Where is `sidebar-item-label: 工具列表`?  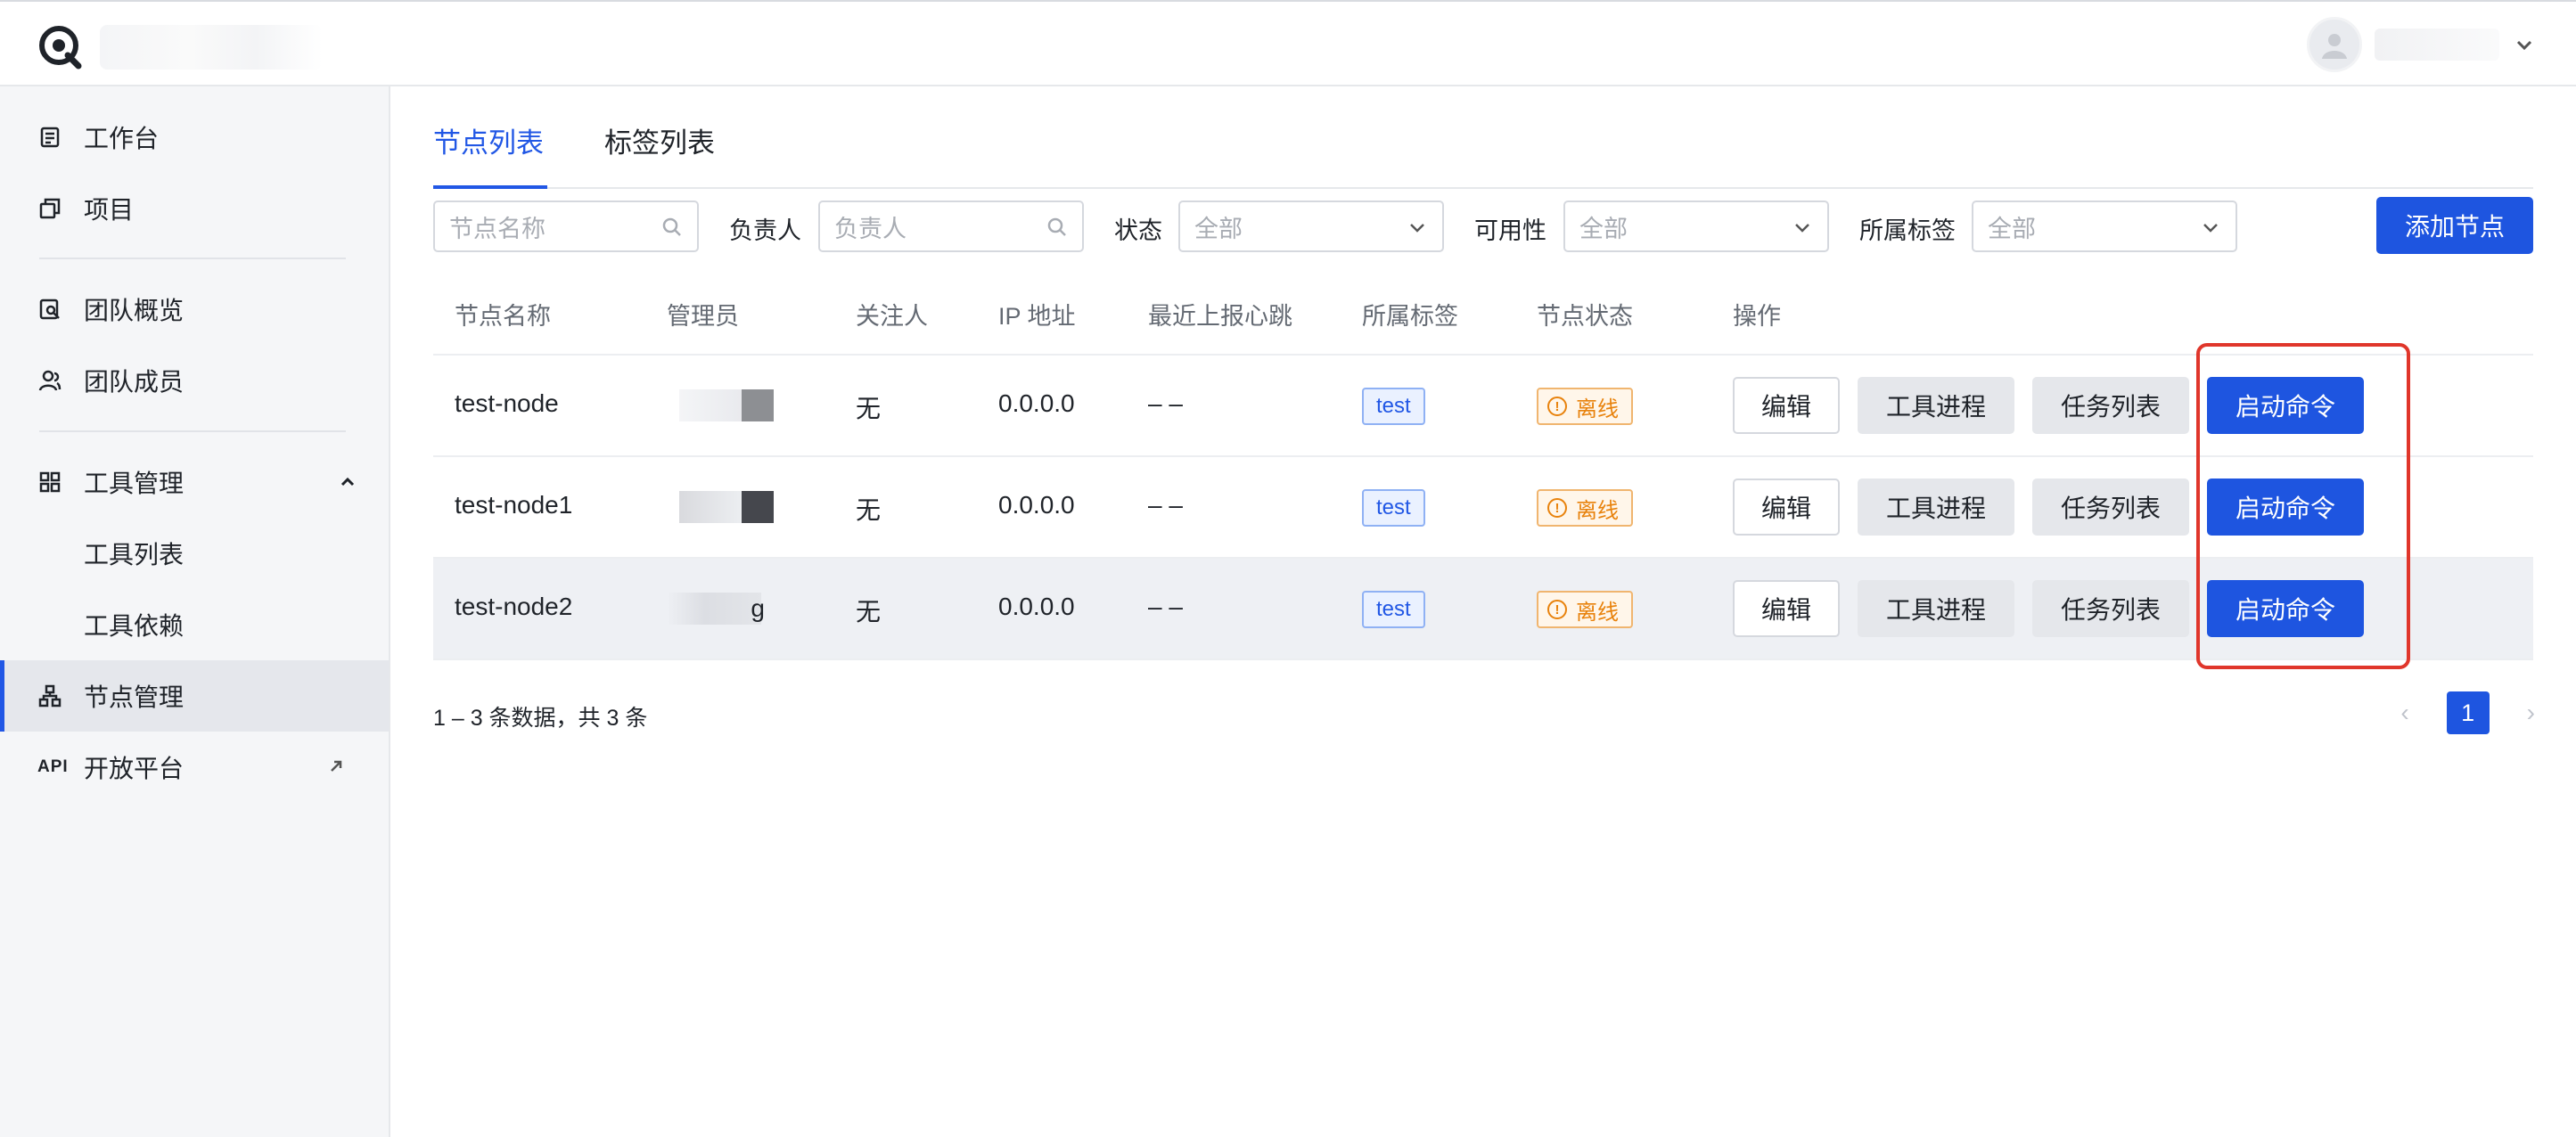 sidebar-item-label: 工具列表 is located at coordinates (134, 554).